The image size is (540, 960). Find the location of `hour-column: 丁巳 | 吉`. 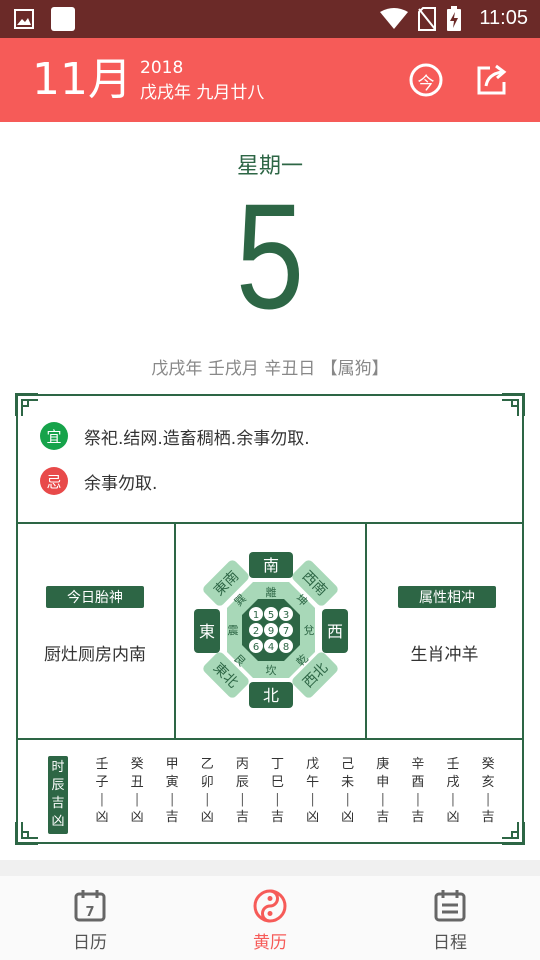

hour-column: 丁巳 | 吉 is located at coordinates (278, 791).